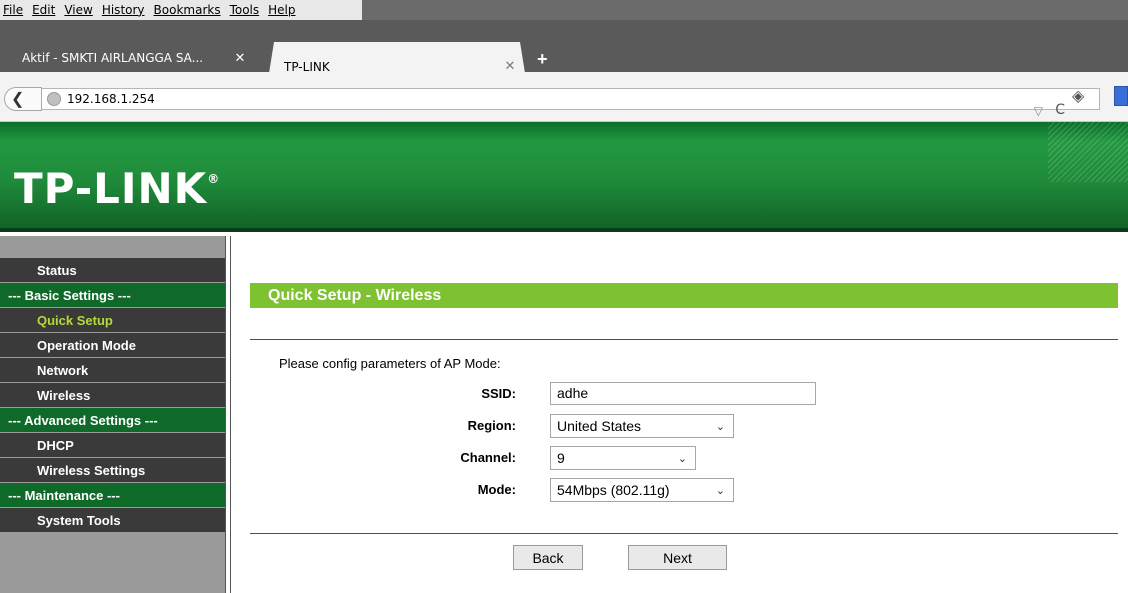 This screenshot has height=593, width=1128. I want to click on channel-value: 9, so click(561, 458).